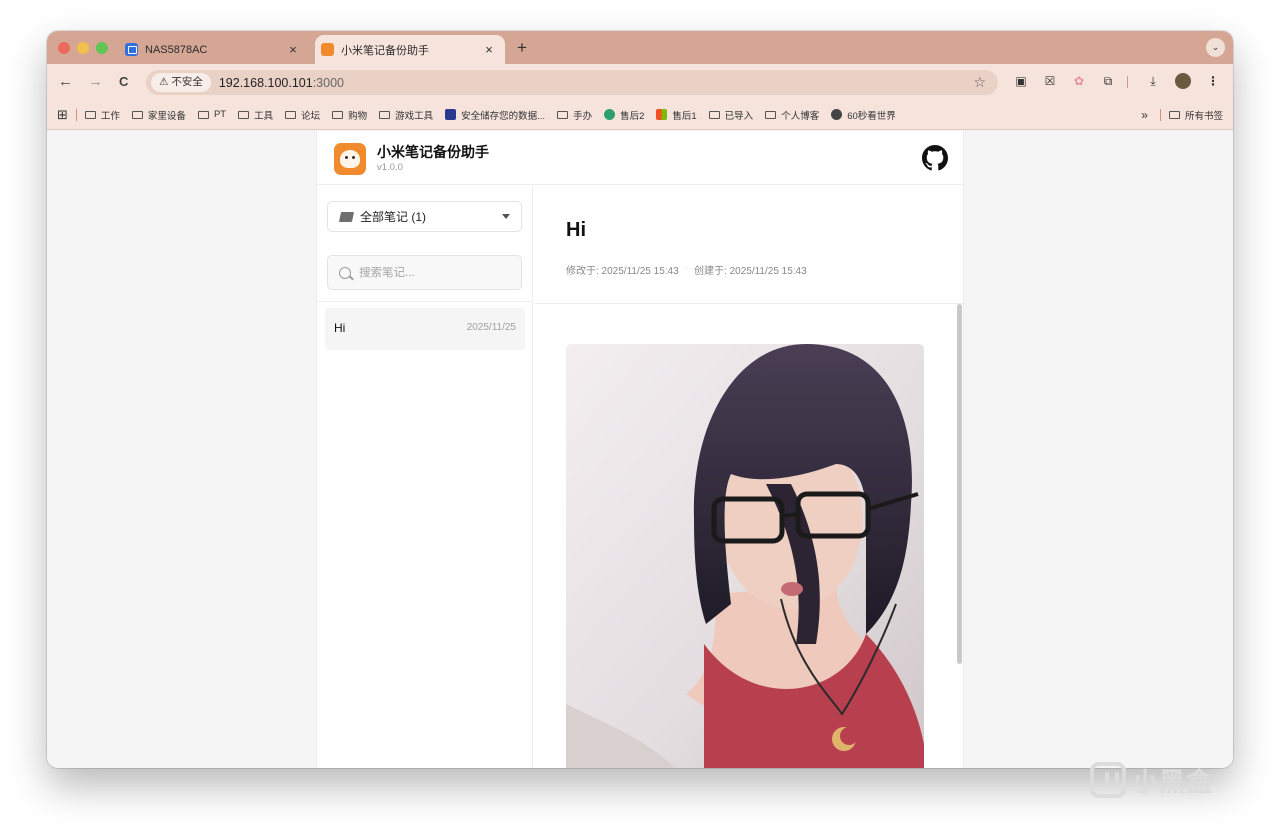  I want to click on bookmark-label: 家里设备, so click(166, 116).